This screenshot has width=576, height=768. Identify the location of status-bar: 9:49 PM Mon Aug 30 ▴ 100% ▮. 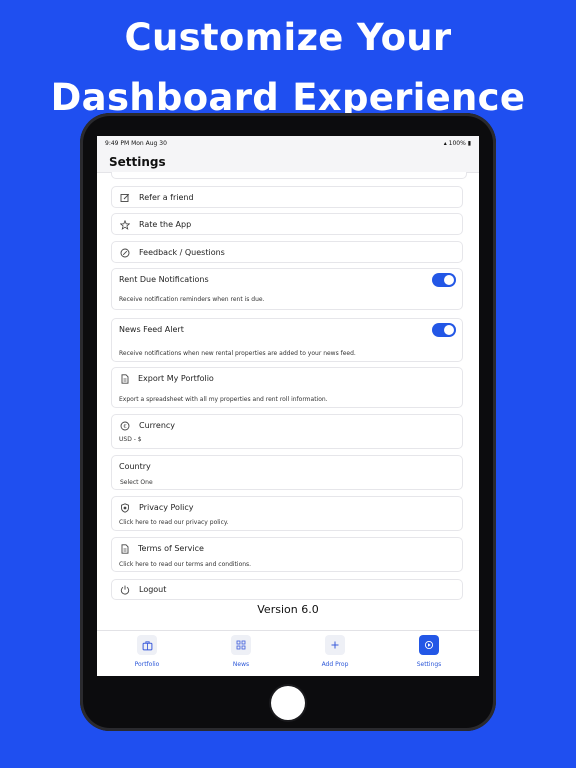
(288, 143).